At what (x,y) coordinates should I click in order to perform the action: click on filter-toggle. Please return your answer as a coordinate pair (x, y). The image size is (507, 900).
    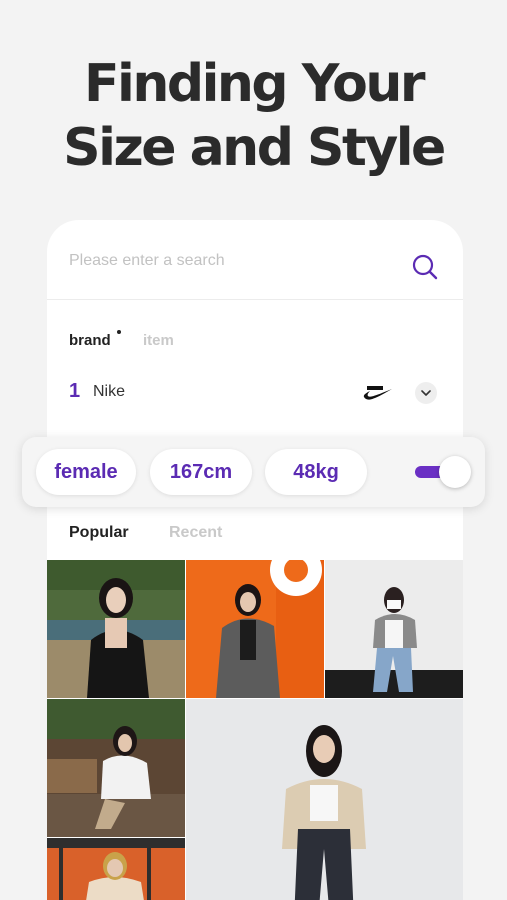
    Looking at the image, I should click on (445, 472).